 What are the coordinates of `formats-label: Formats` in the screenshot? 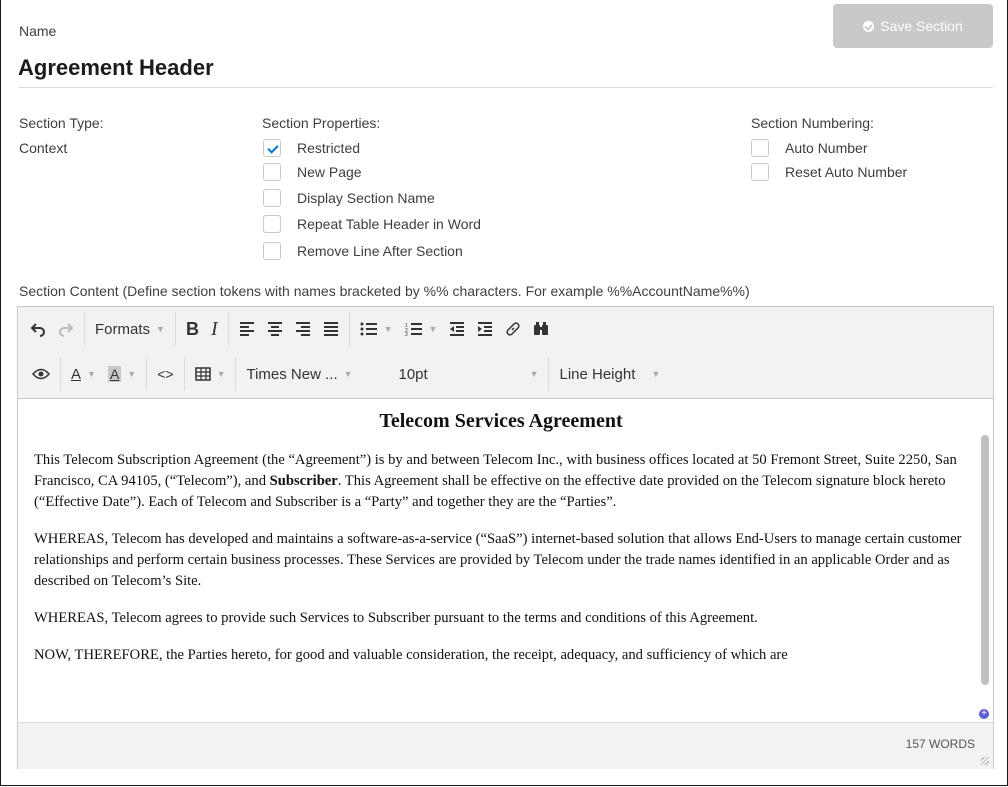 It's located at (123, 329).